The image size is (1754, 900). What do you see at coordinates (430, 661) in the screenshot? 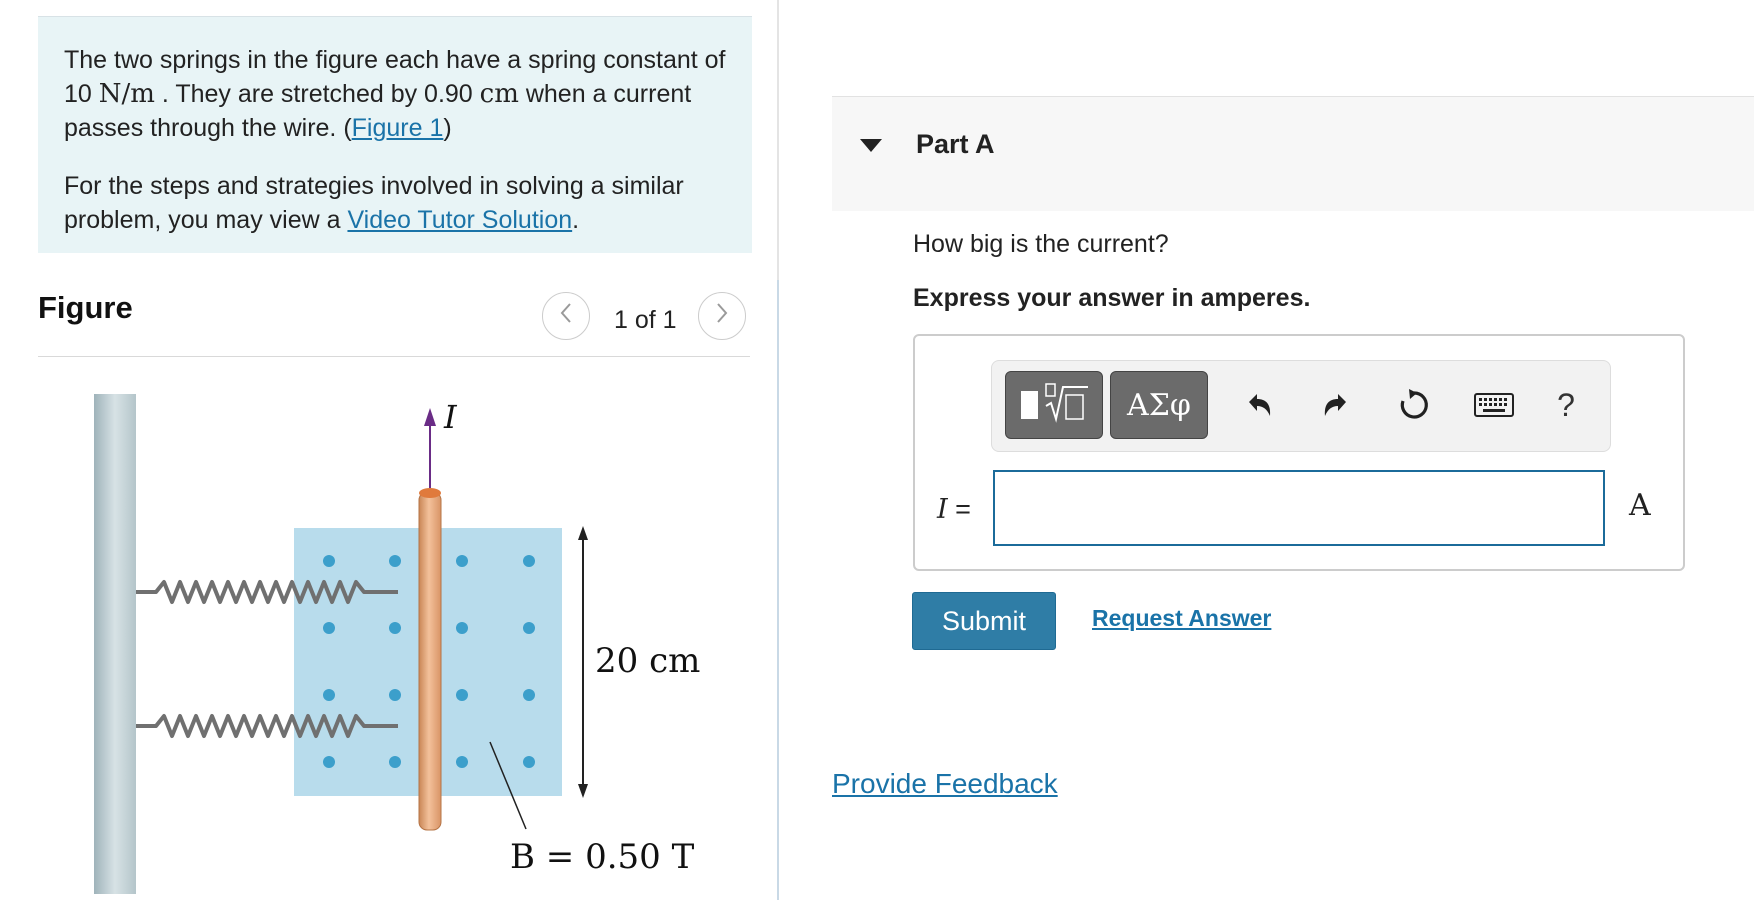
I see `conducting-rod` at bounding box center [430, 661].